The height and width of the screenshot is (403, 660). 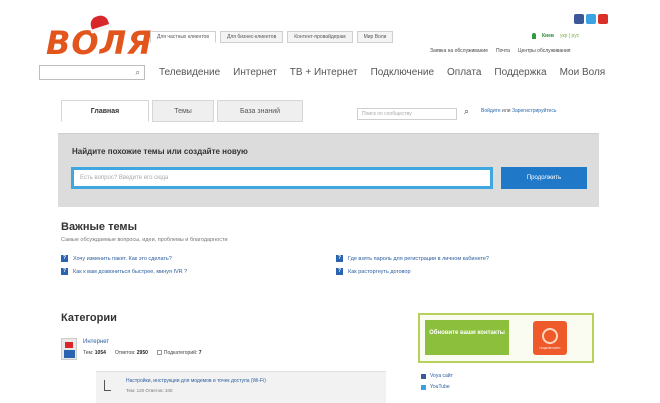 What do you see at coordinates (506, 111) in the screenshot?
I see `or-label: или` at bounding box center [506, 111].